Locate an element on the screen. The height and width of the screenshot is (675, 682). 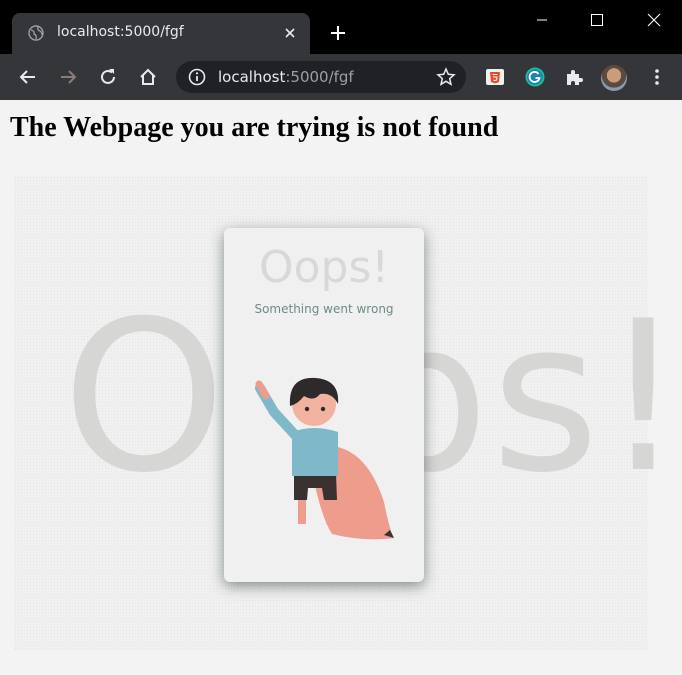
info-icon is located at coordinates (197, 77).